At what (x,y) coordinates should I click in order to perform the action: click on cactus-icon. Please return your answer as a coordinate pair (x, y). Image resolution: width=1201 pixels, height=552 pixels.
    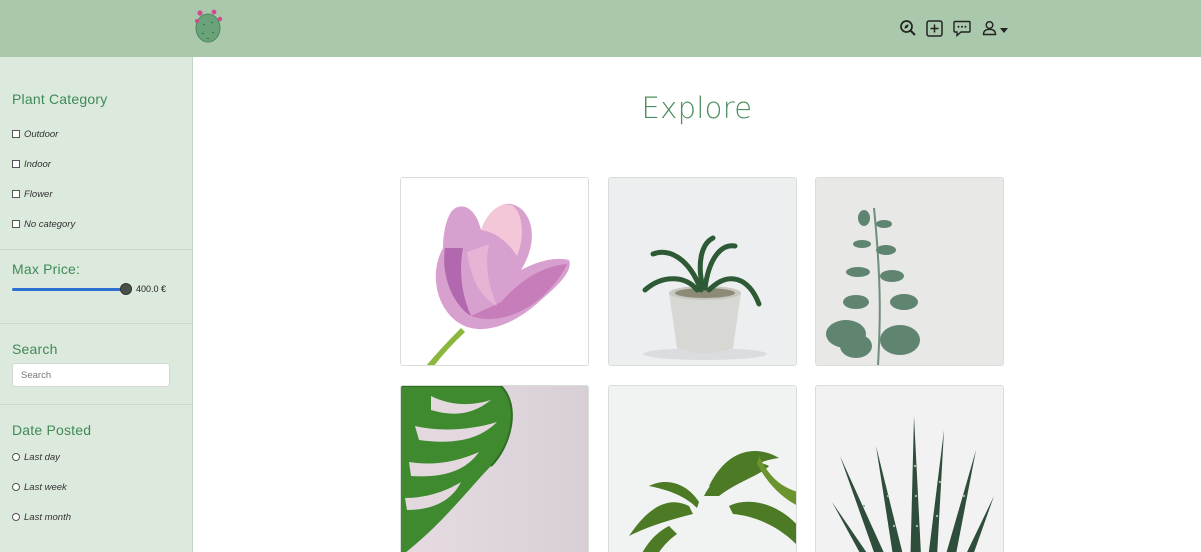
    Looking at the image, I should click on (209, 26).